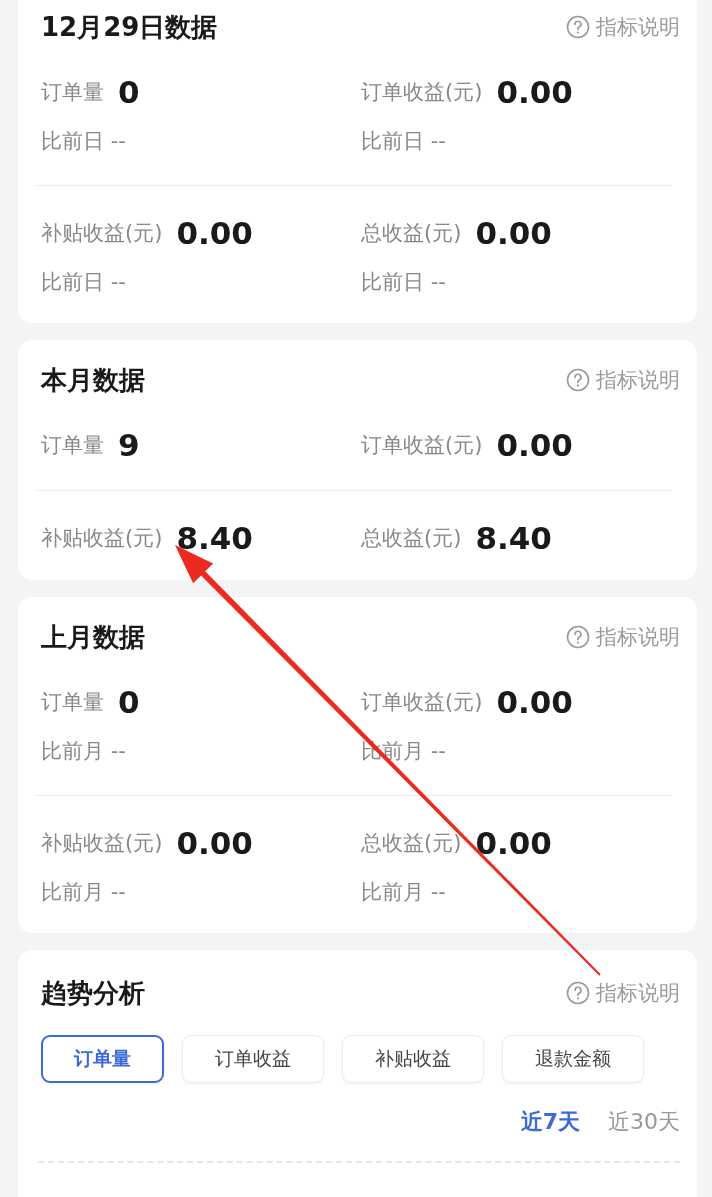  What do you see at coordinates (573, 1059) in the screenshot?
I see `metric-tab: 退款金额` at bounding box center [573, 1059].